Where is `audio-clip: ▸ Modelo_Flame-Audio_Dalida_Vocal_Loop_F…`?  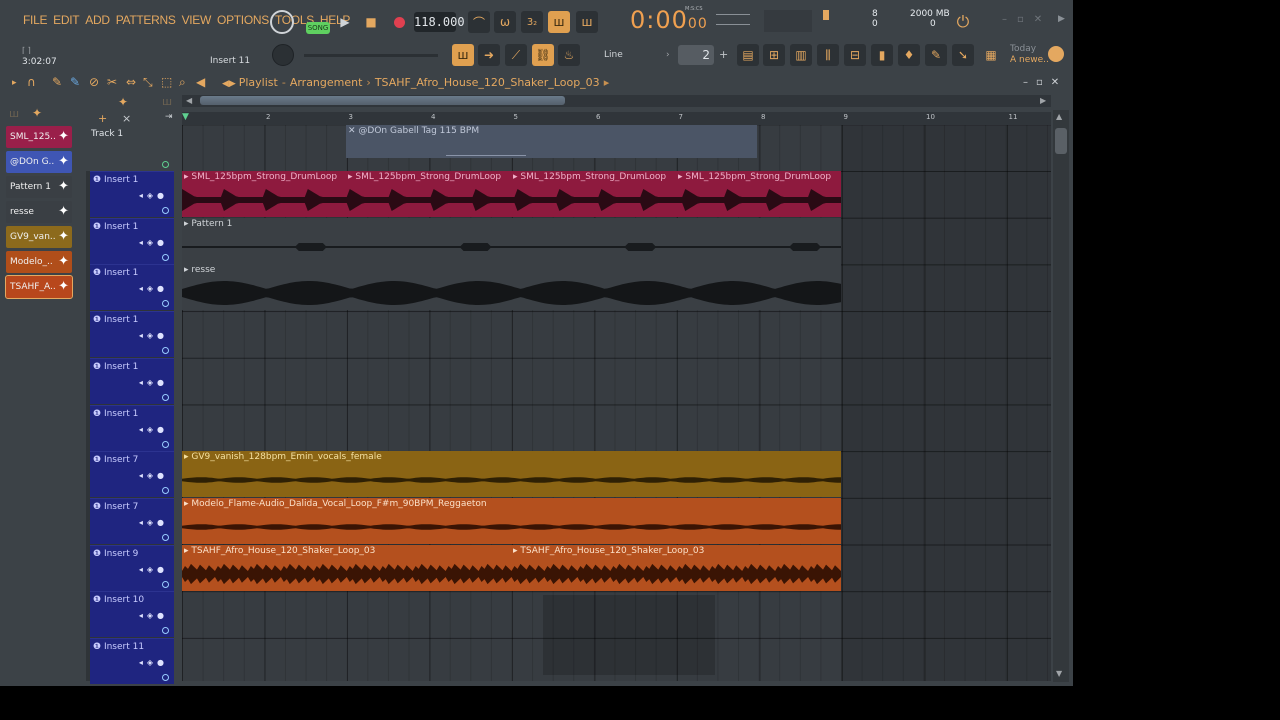
audio-clip: ▸ Modelo_Flame-Audio_Dalida_Vocal_Loop_F… is located at coordinates (511, 520).